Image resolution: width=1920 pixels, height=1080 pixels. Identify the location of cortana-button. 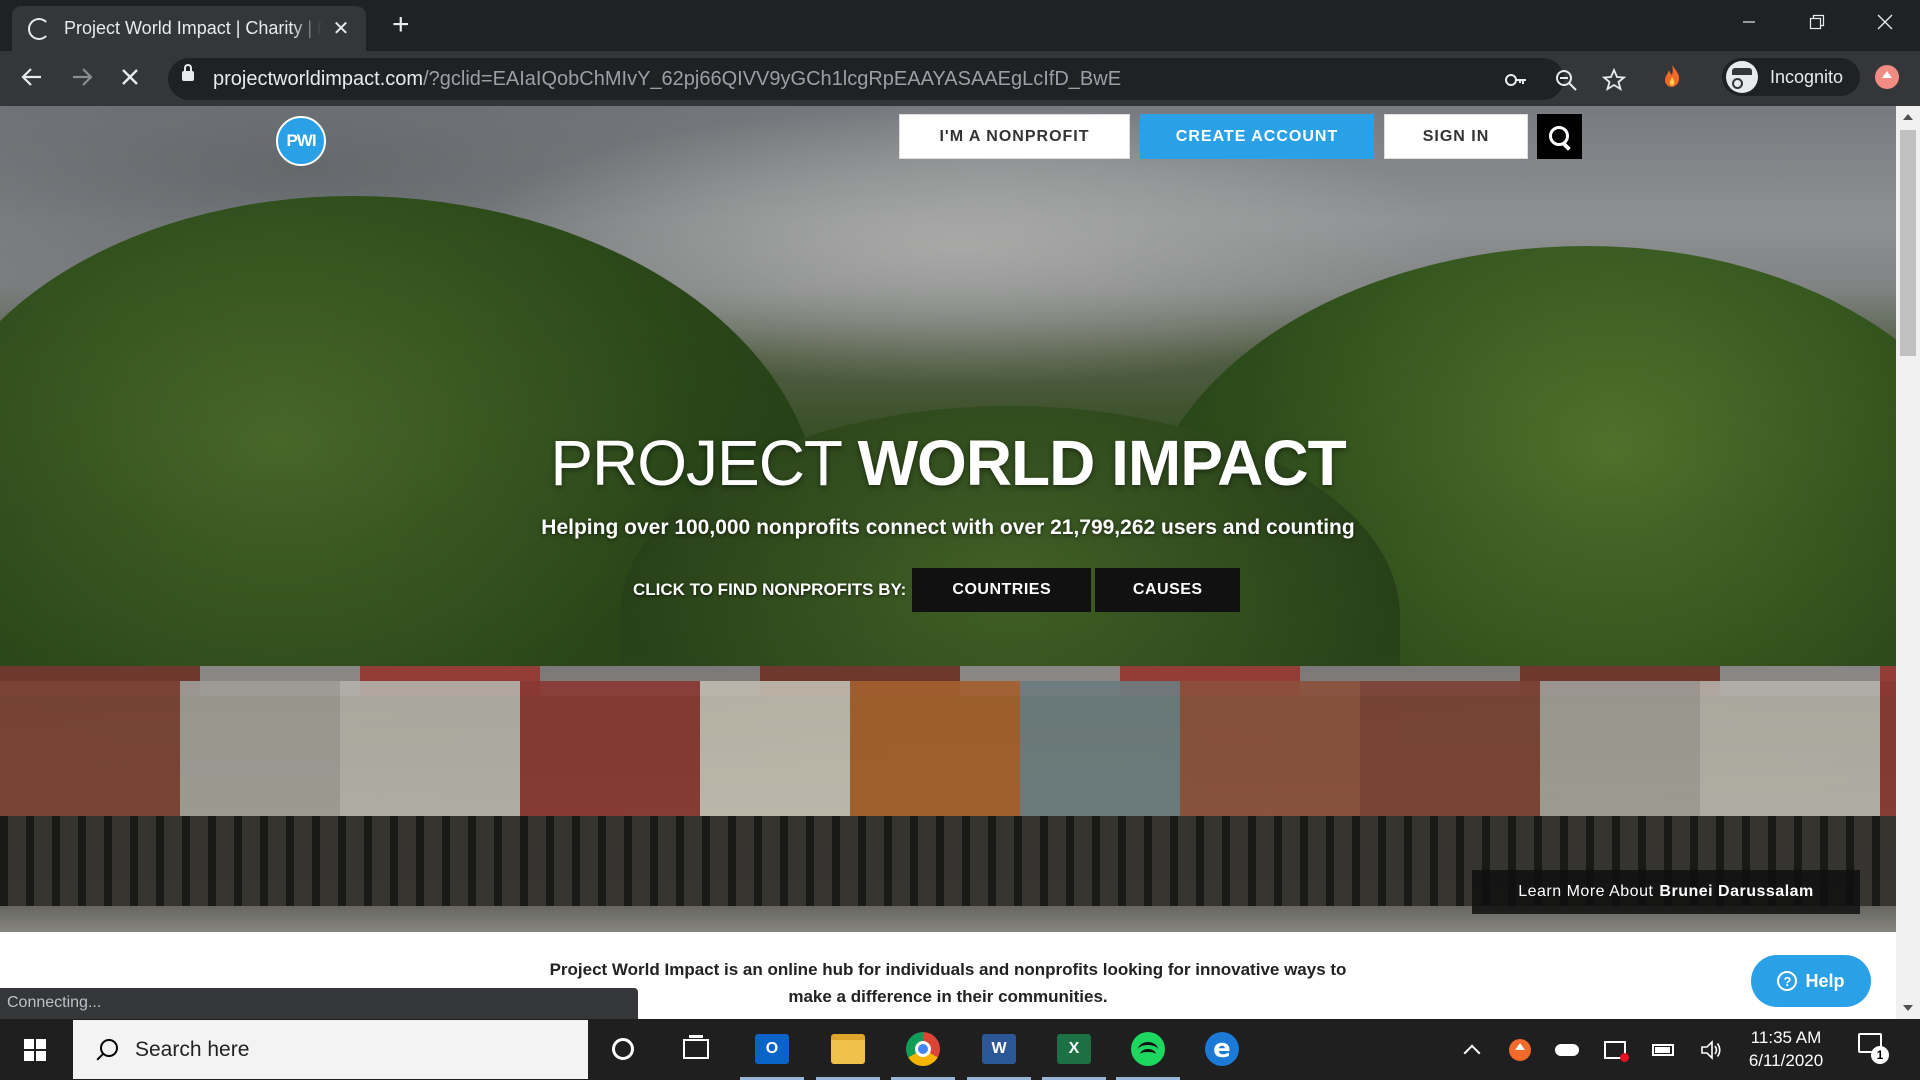
(623, 1049).